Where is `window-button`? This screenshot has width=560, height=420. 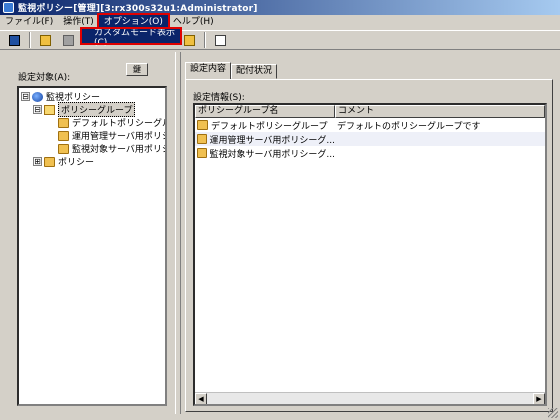 window-button is located at coordinates (220, 40).